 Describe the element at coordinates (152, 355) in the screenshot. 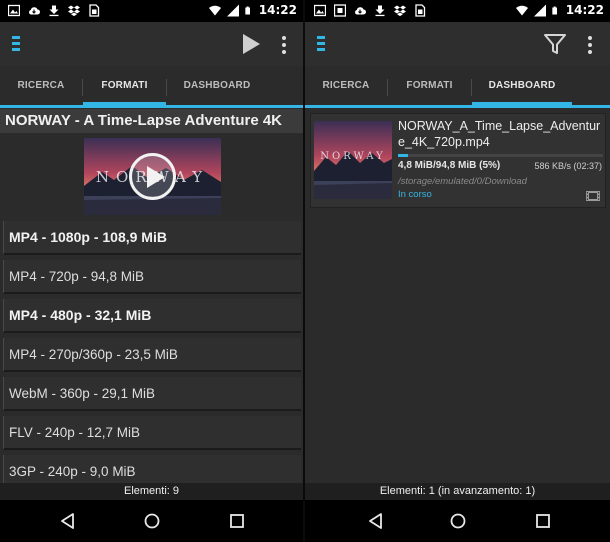

I see `format-item: MP4 - 270p/360p - 23,5 MiB` at that location.